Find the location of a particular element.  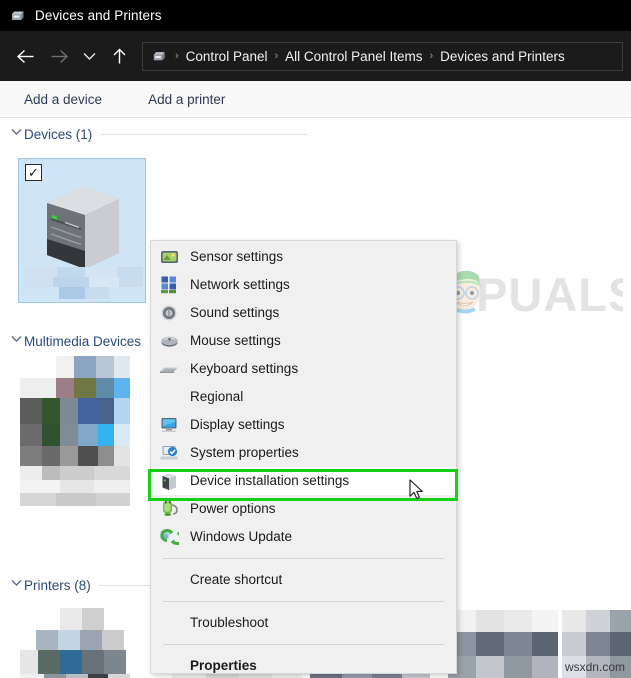

menu-item-system-properties: System properties is located at coordinates (303, 453).